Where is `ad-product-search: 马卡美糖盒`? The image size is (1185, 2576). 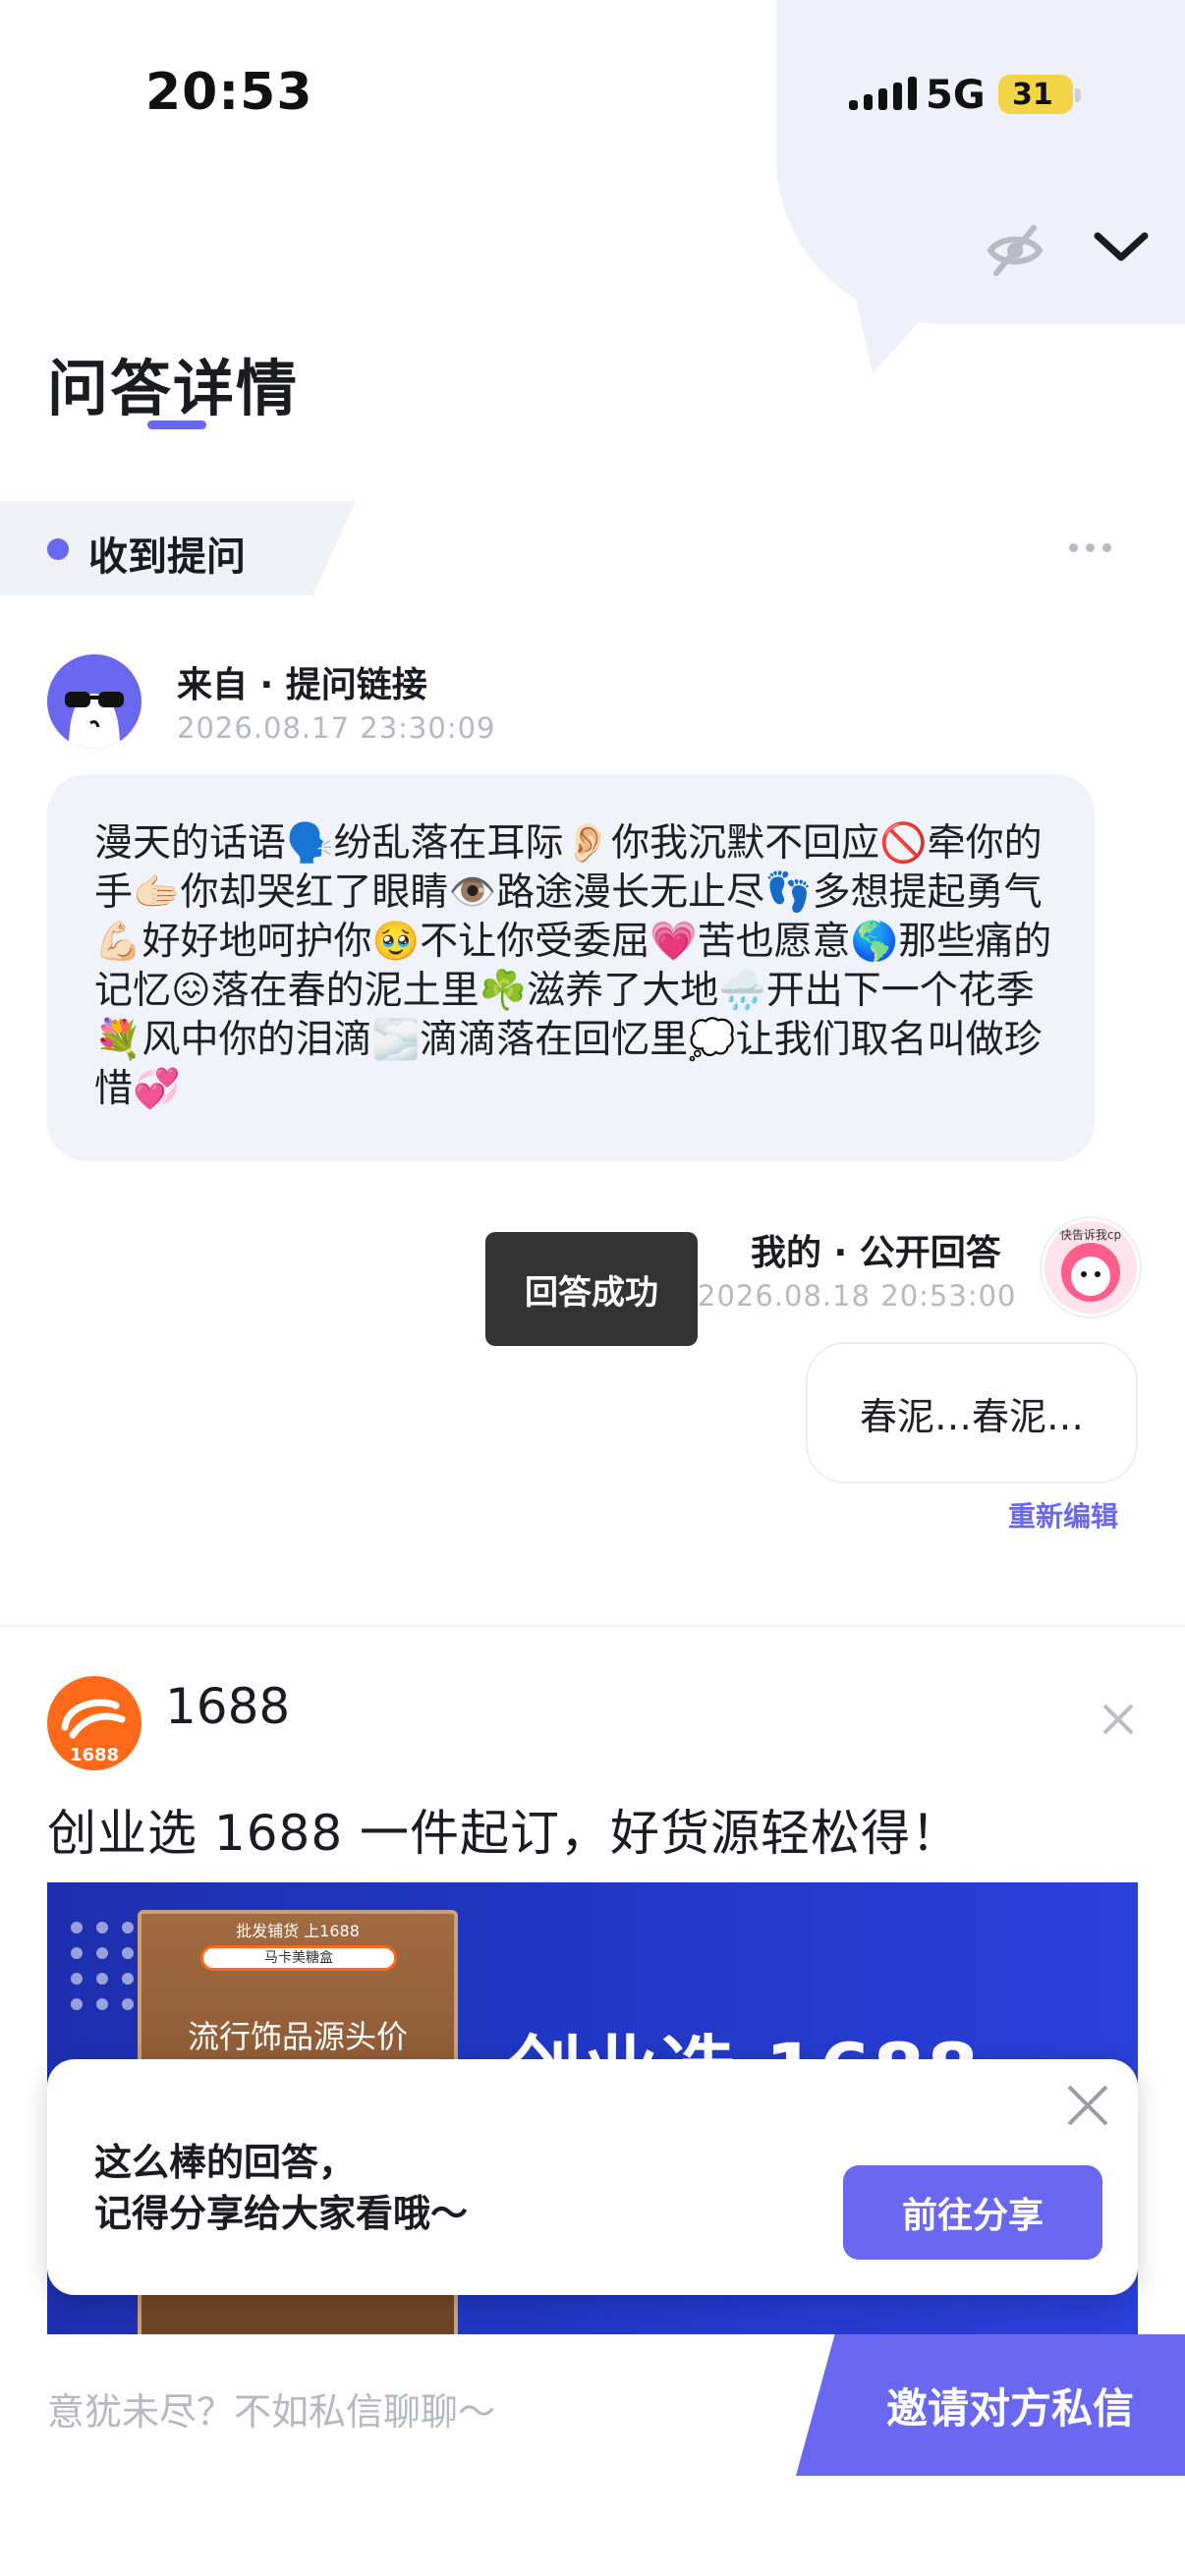
ad-product-search: 马卡美糖盒 is located at coordinates (298, 1958).